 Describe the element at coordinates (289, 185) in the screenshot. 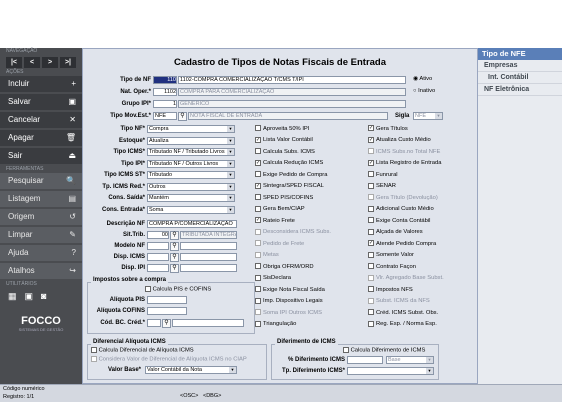

I see `checkbox-option: ✓ Sintegra/SPED FISCAL` at that location.